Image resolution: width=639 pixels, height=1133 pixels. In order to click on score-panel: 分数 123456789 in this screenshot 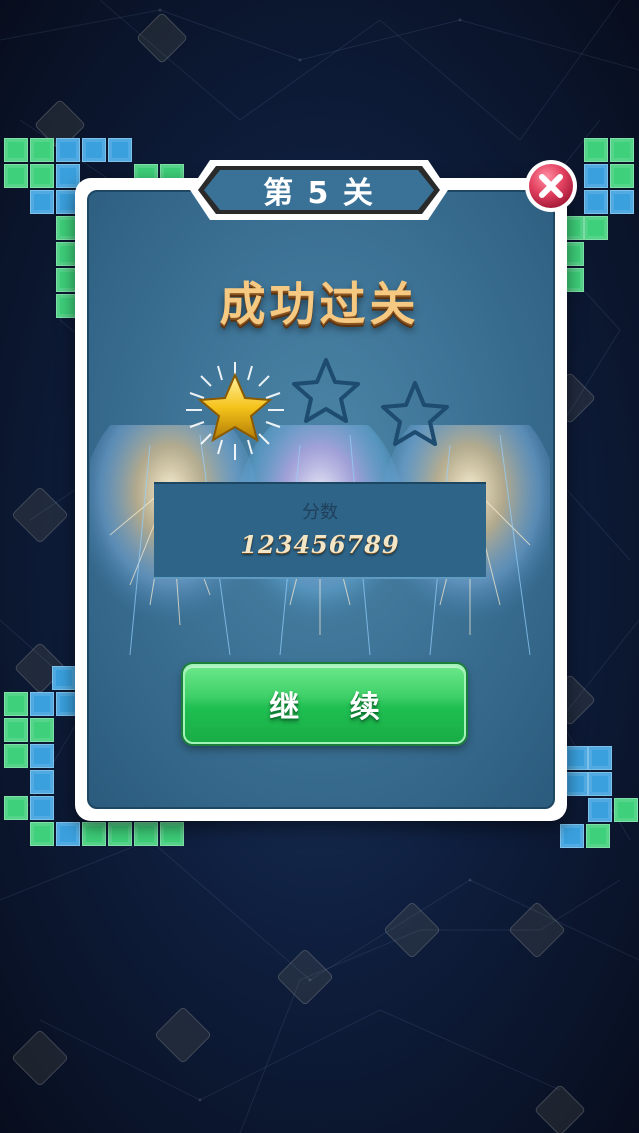, I will do `click(320, 530)`.